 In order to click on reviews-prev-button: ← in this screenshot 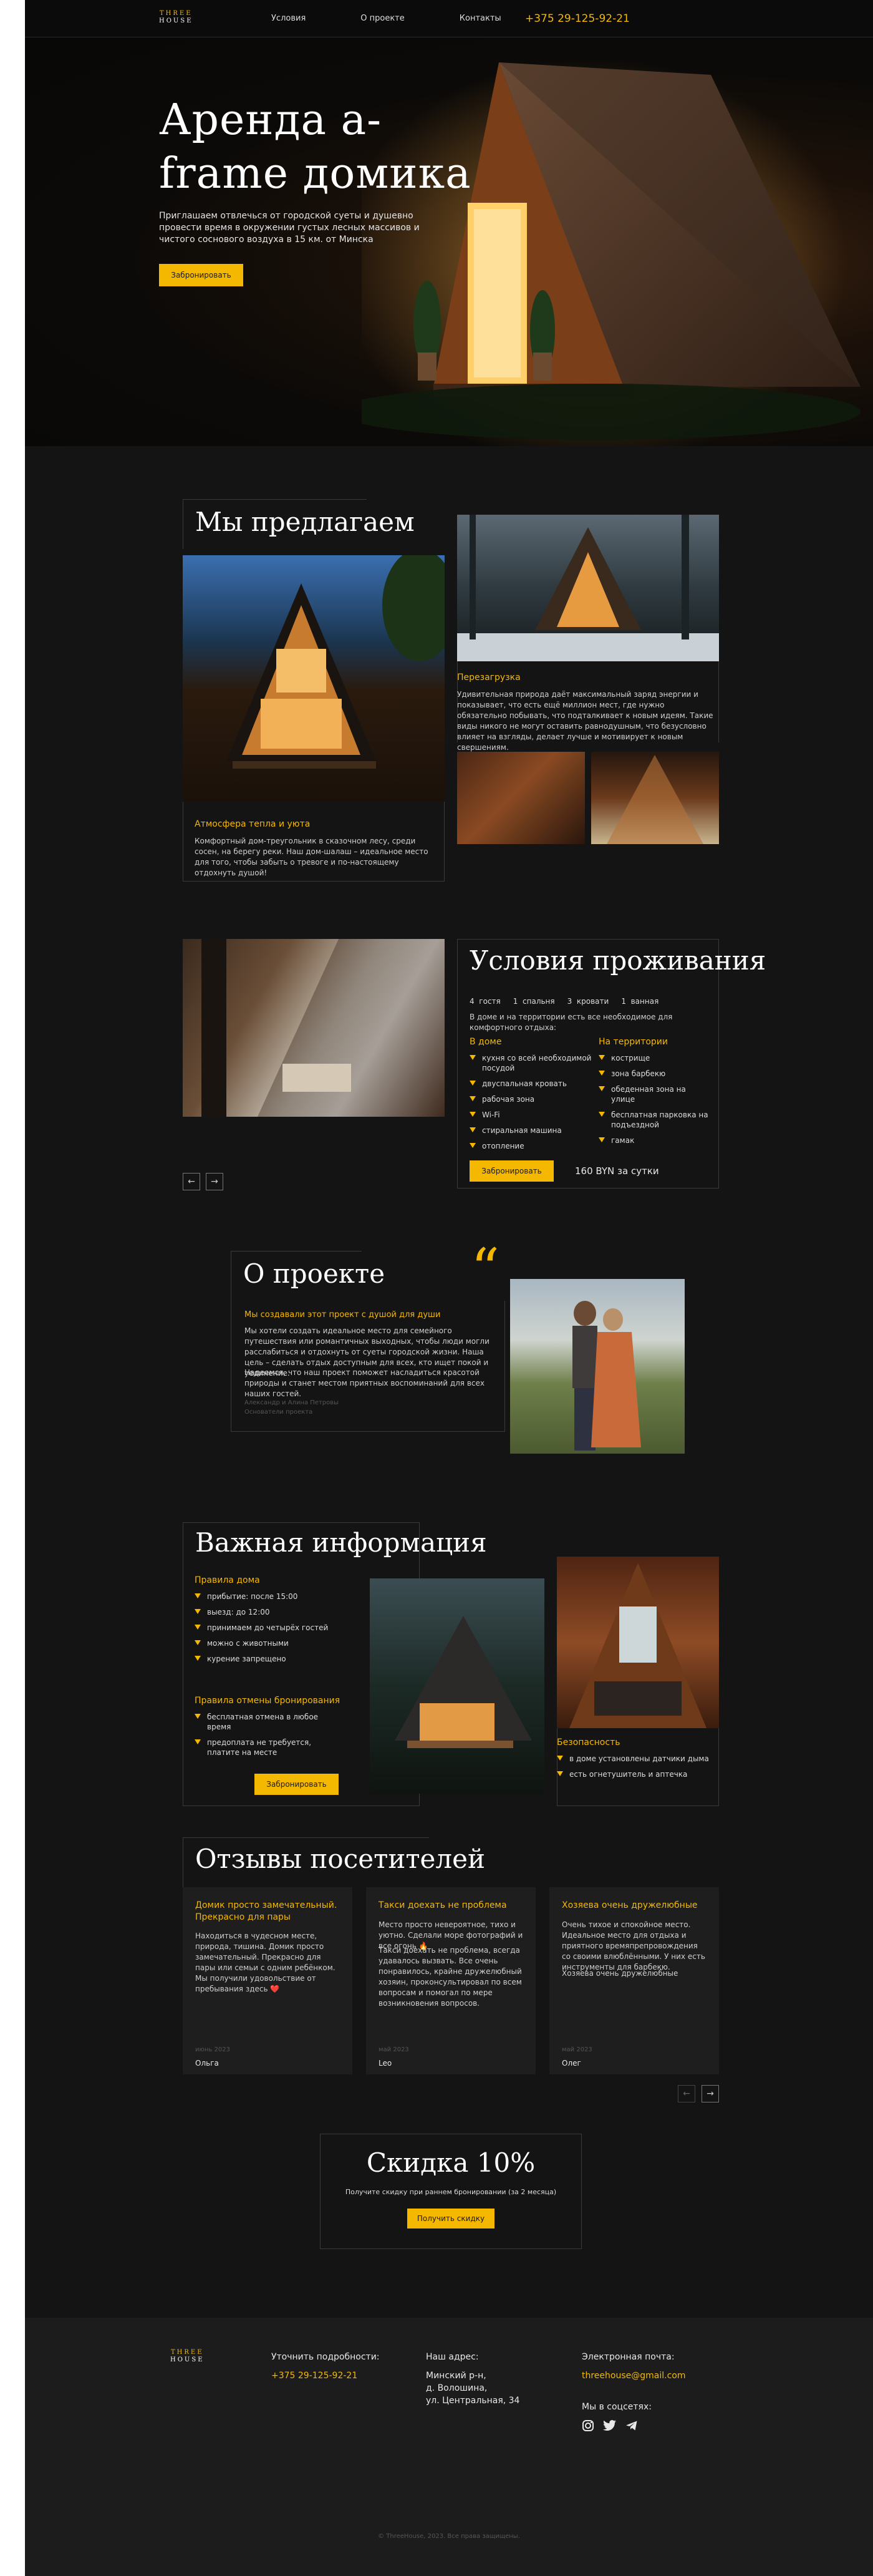, I will do `click(686, 2093)`.